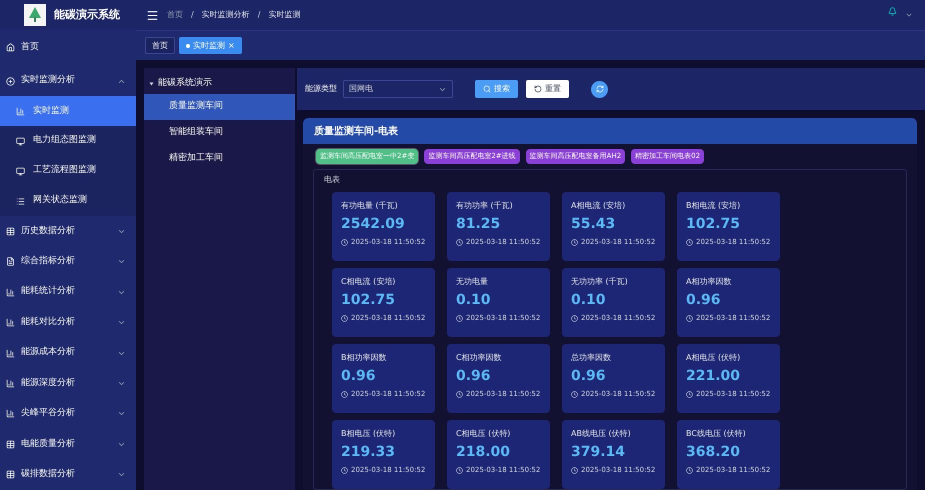 Image resolution: width=925 pixels, height=490 pixels. What do you see at coordinates (398, 89) in the screenshot?
I see `energy-type-select: 国网电` at bounding box center [398, 89].